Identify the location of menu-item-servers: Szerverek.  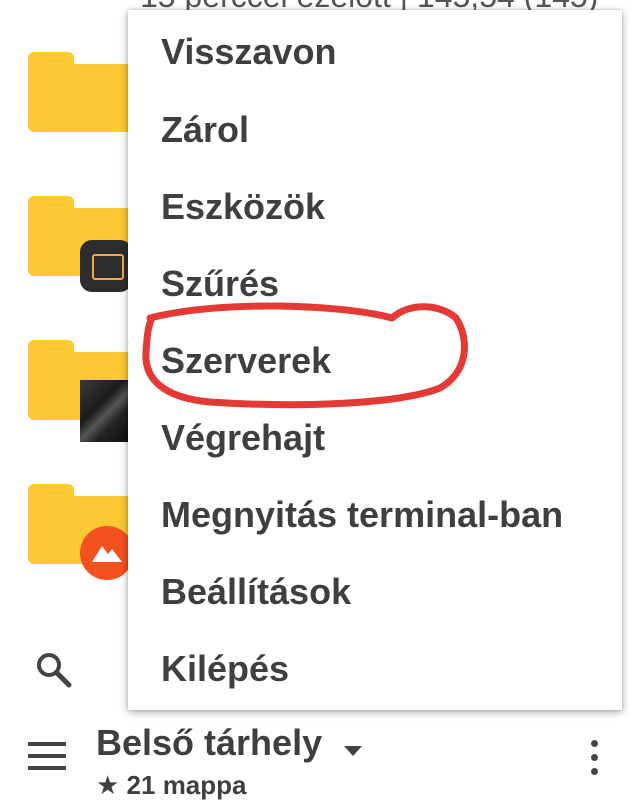
(246, 361).